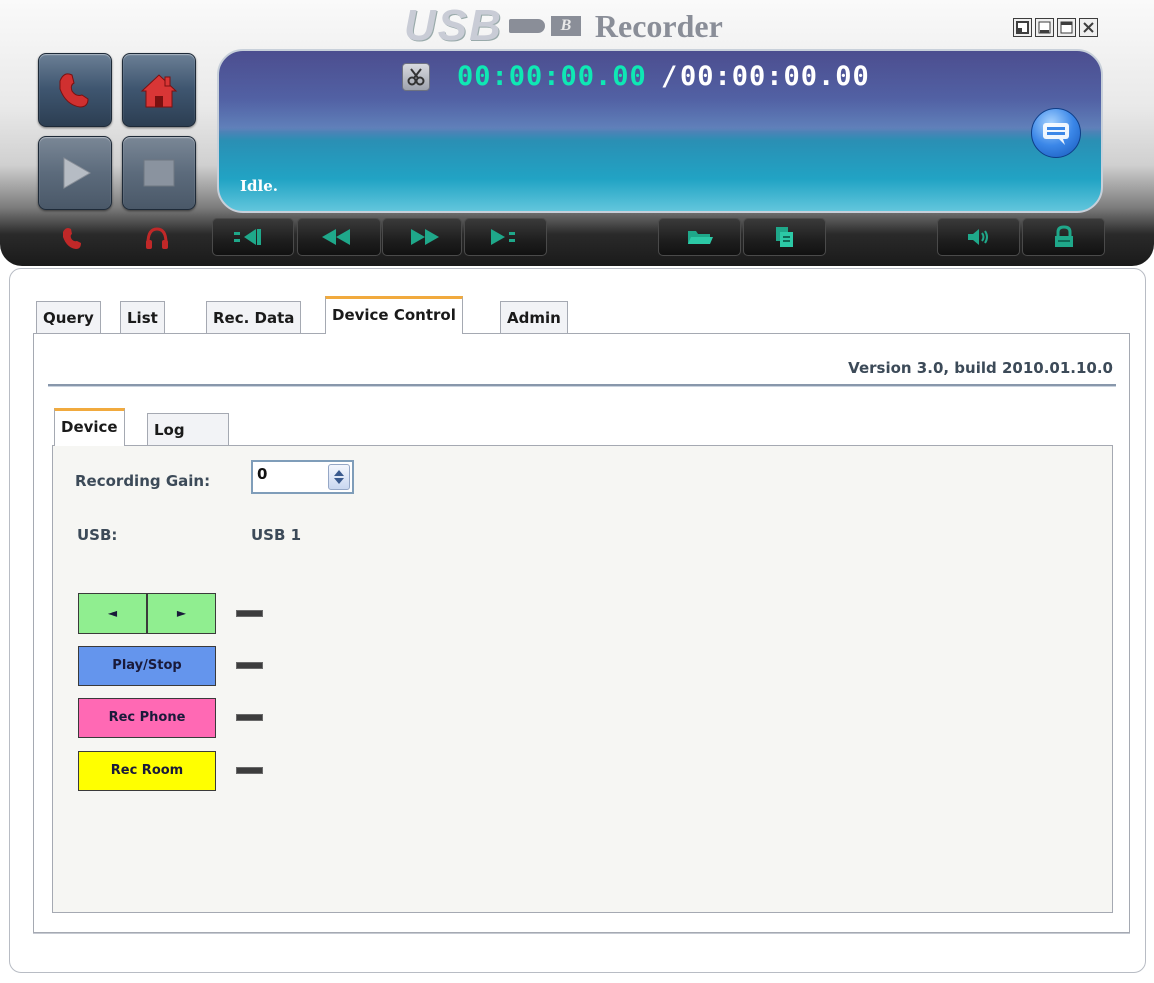 Image resolution: width=1154 pixels, height=983 pixels. What do you see at coordinates (188, 429) in the screenshot?
I see `subtab-log: Log` at bounding box center [188, 429].